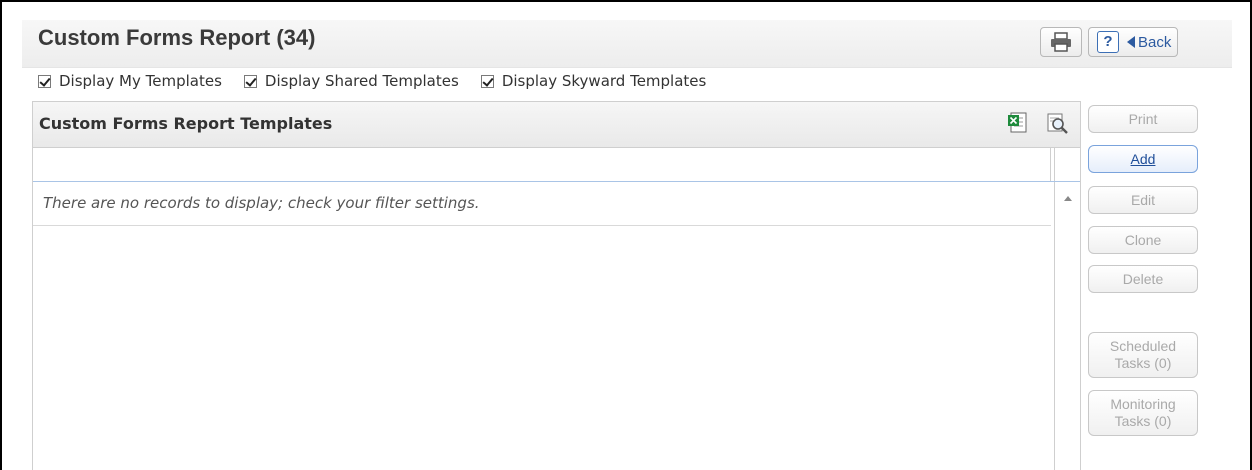 This screenshot has height=470, width=1252. Describe the element at coordinates (1143, 413) in the screenshot. I see `monitoring-tasks-button: Monitoring Tasks (0)` at that location.